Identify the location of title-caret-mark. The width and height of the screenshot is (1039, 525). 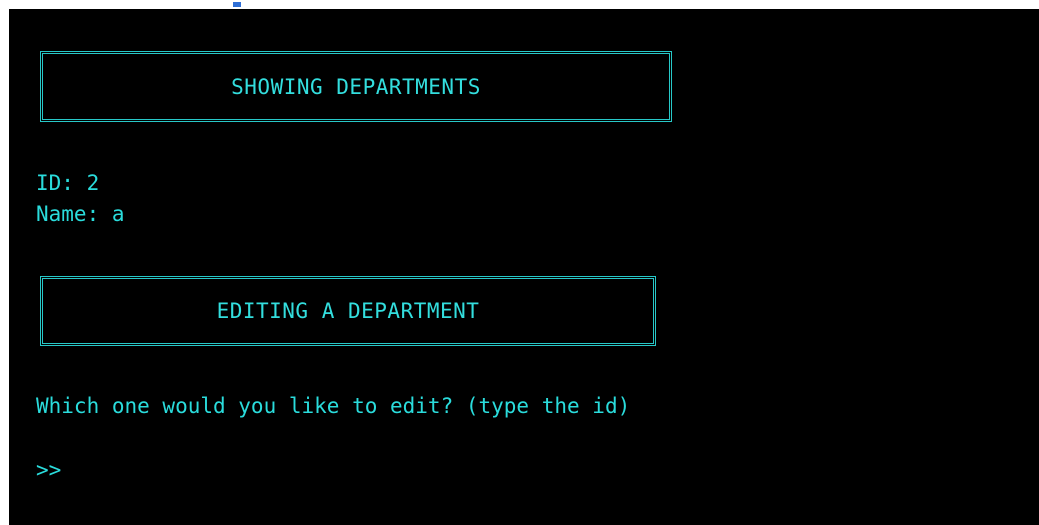
(237, 4).